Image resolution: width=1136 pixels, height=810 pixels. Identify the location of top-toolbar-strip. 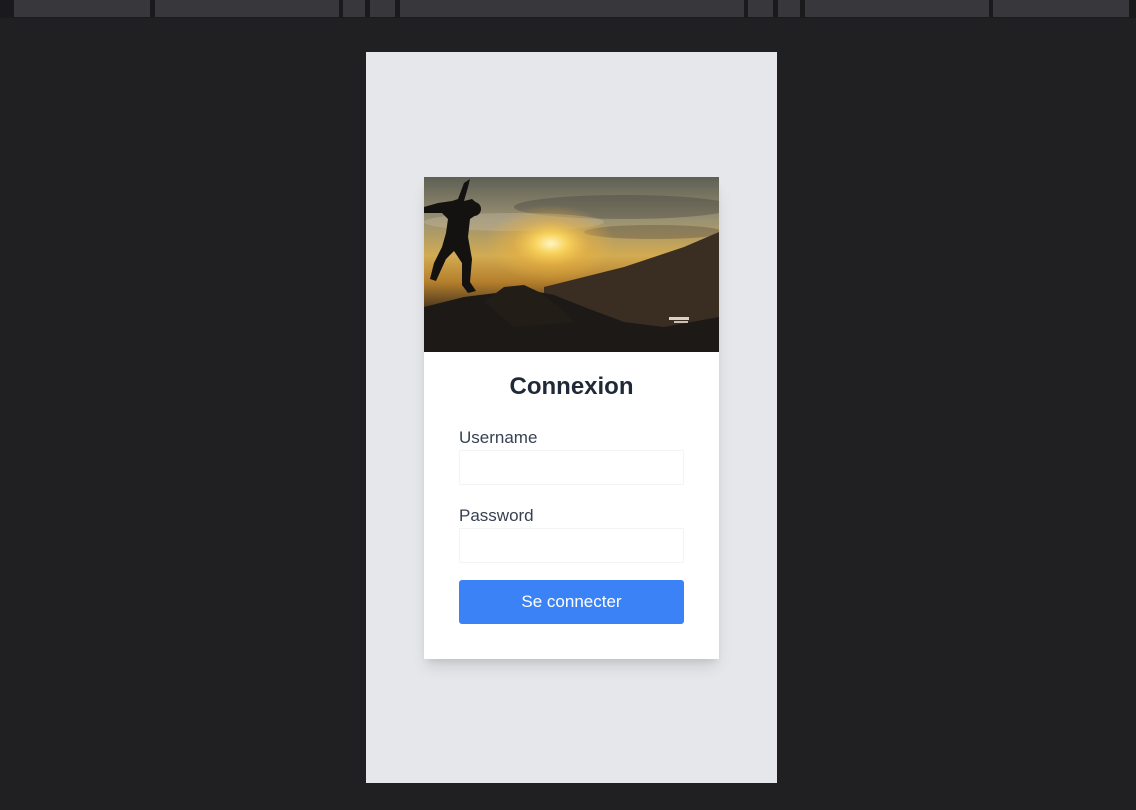
(568, 9).